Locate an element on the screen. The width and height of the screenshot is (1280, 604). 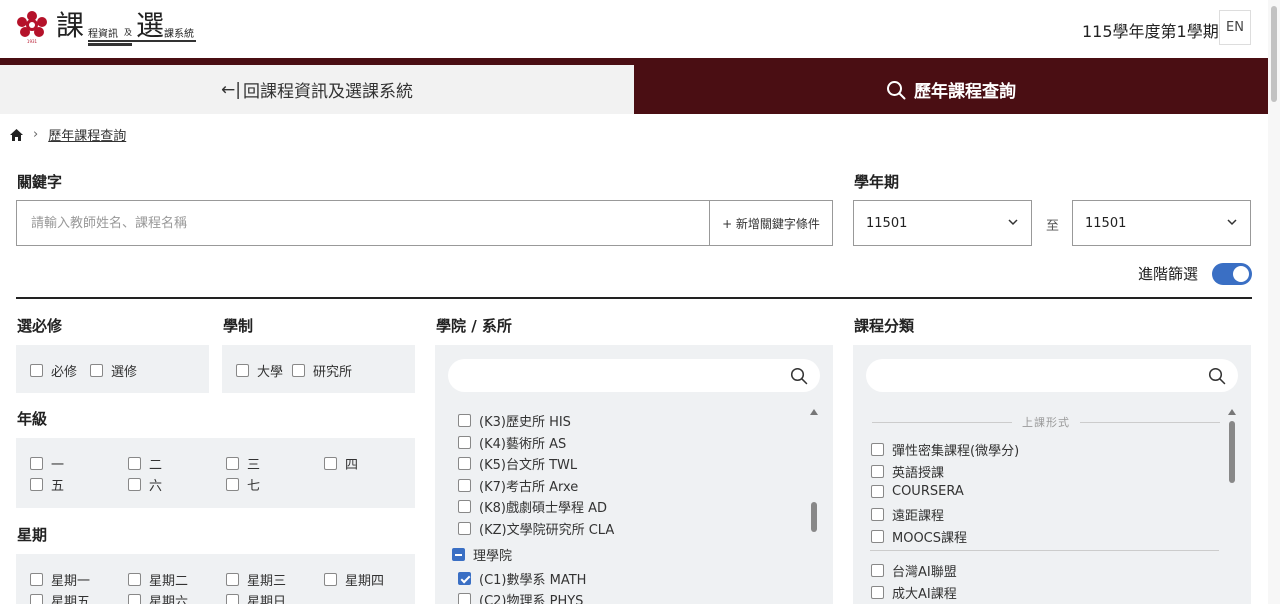
checkbox-college-science: 理學院 is located at coordinates (482, 554).